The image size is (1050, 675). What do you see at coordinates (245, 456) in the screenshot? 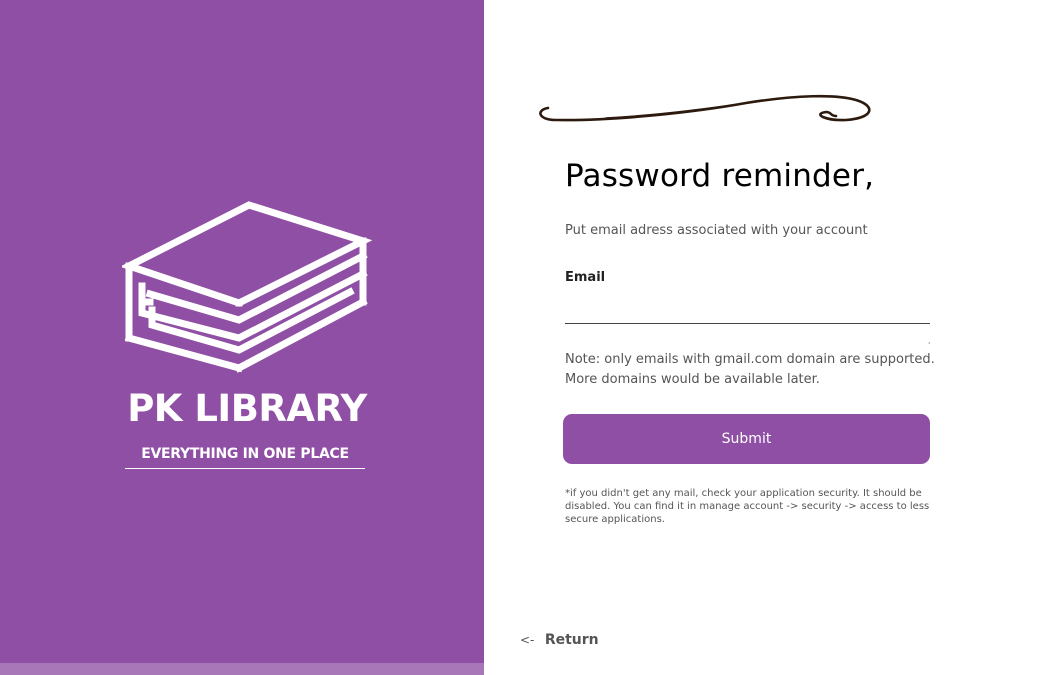
I see `brand-tagline: EVERYTHING IN ONE PLACE` at bounding box center [245, 456].